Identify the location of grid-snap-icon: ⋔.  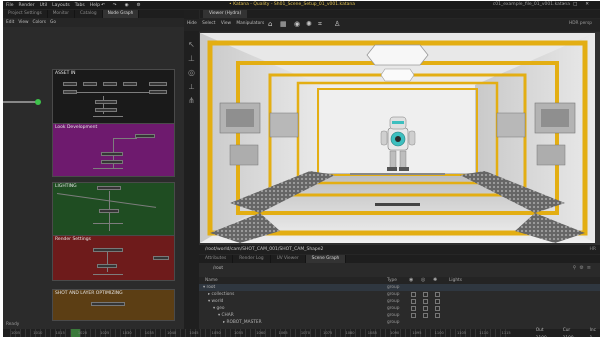
(191, 100).